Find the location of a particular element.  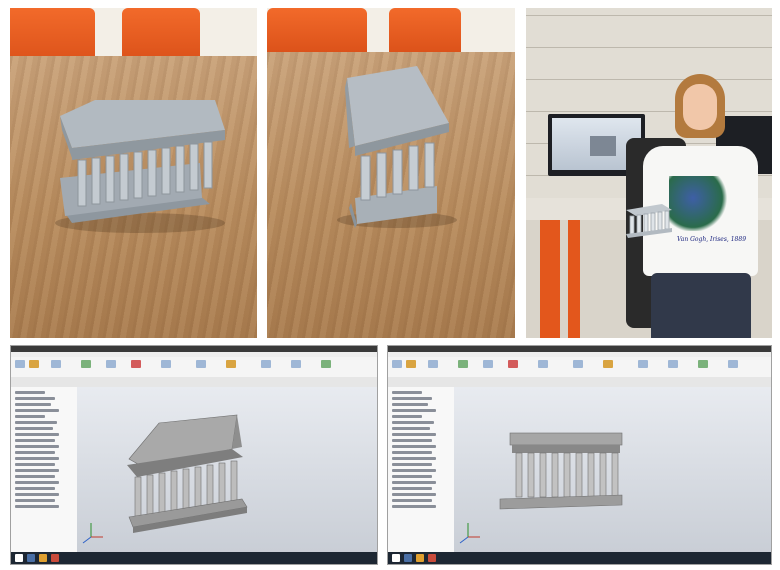

cad-temple-isometric is located at coordinates (165, 479).